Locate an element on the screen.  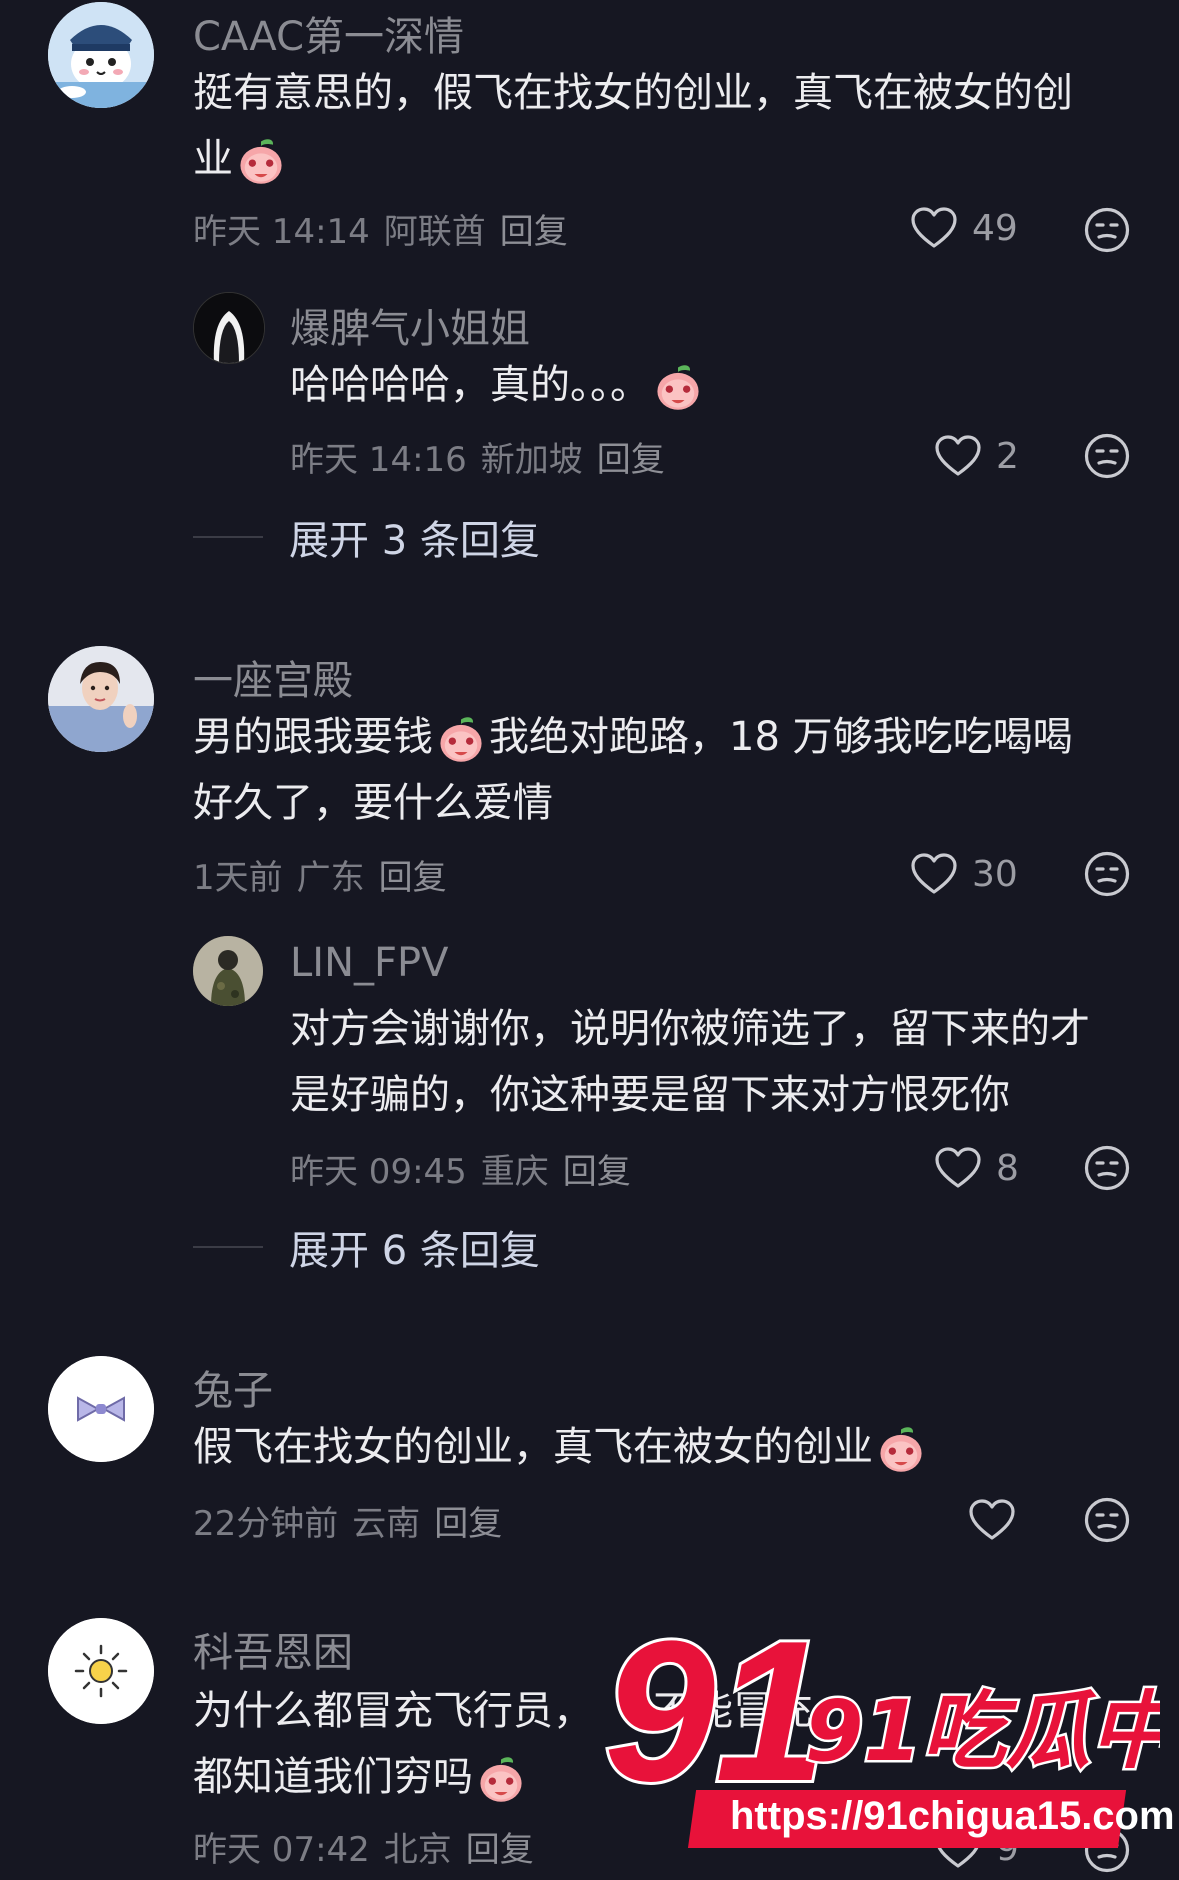
comment-text-fragment: 男的跟我要钱 is located at coordinates (313, 737).